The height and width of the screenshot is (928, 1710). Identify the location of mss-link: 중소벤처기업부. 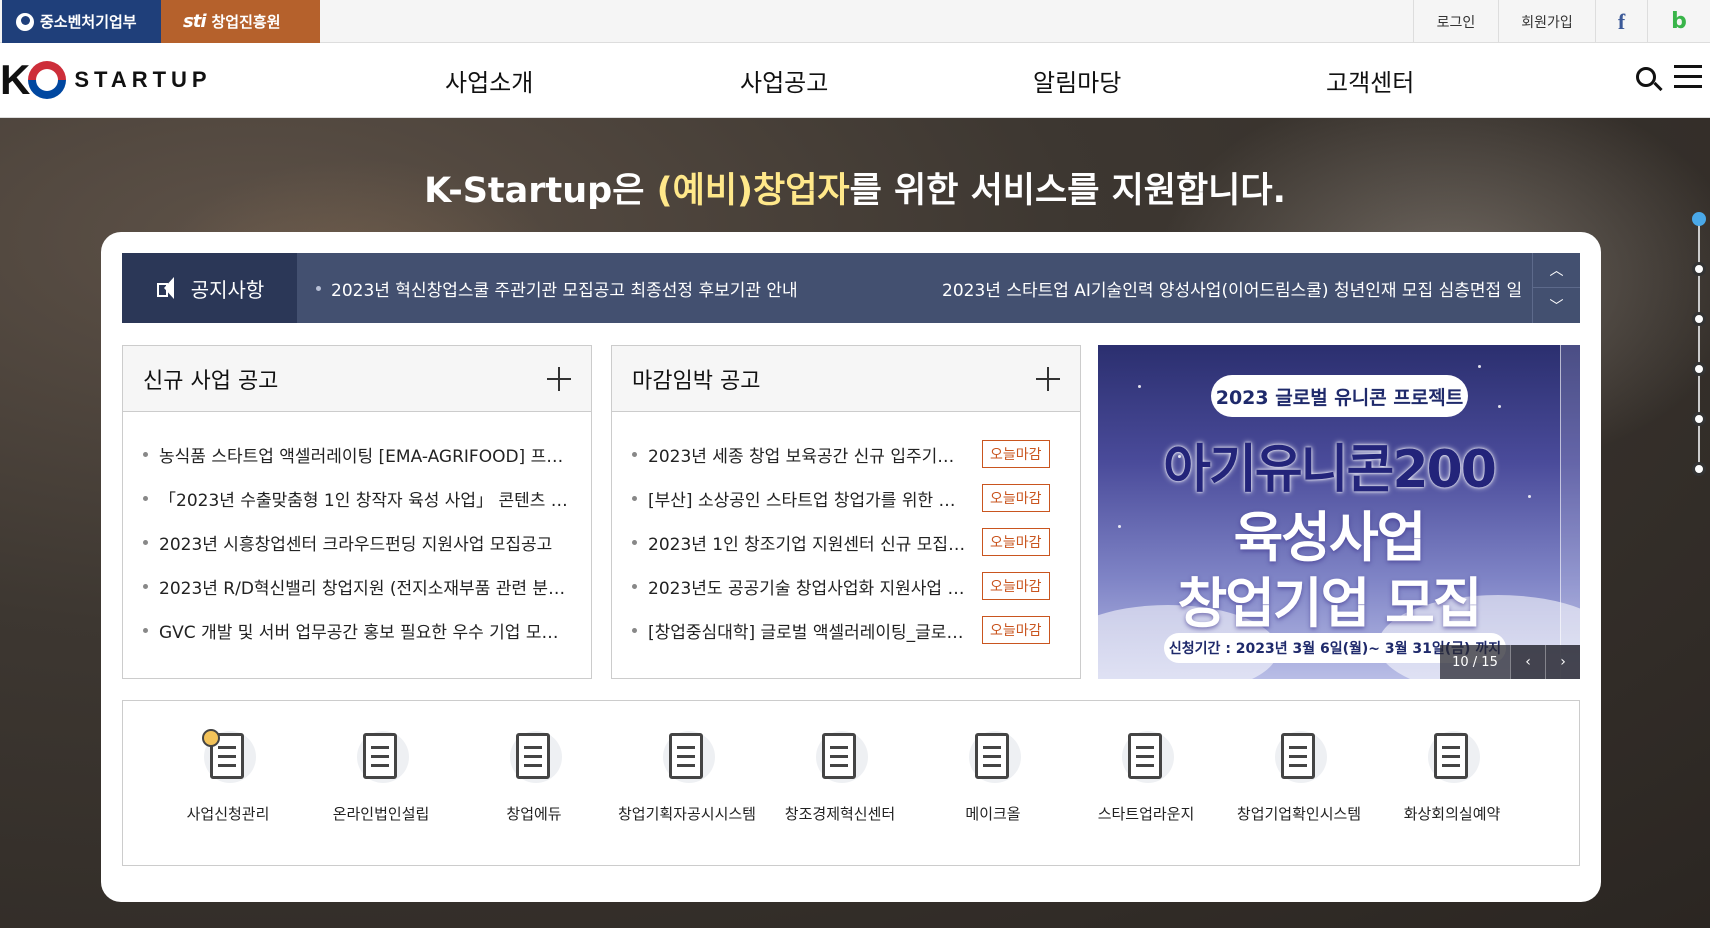
(81, 21).